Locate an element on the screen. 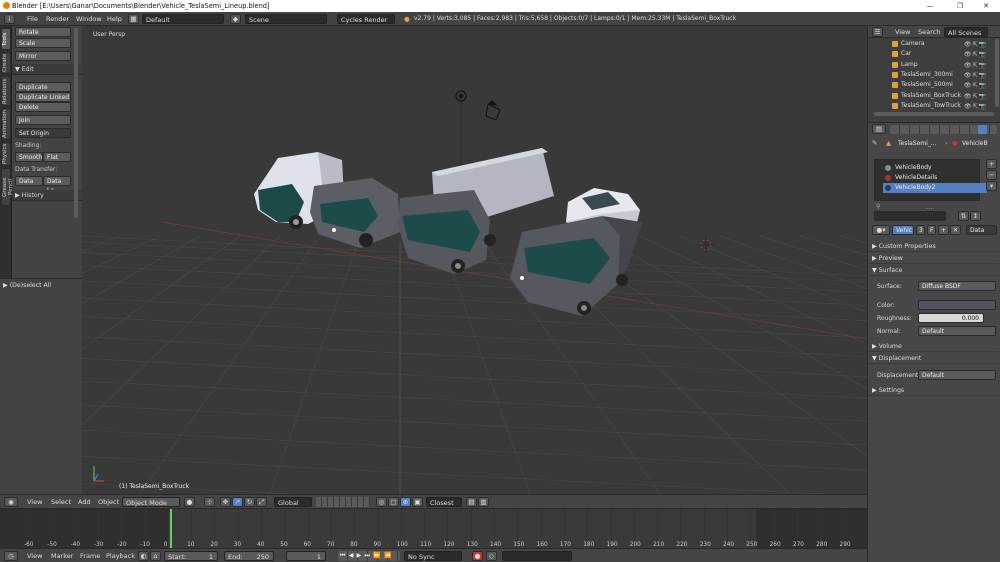 This screenshot has width=1000, height=562. manipulator-toggle-icon: ✥ is located at coordinates (225, 502).